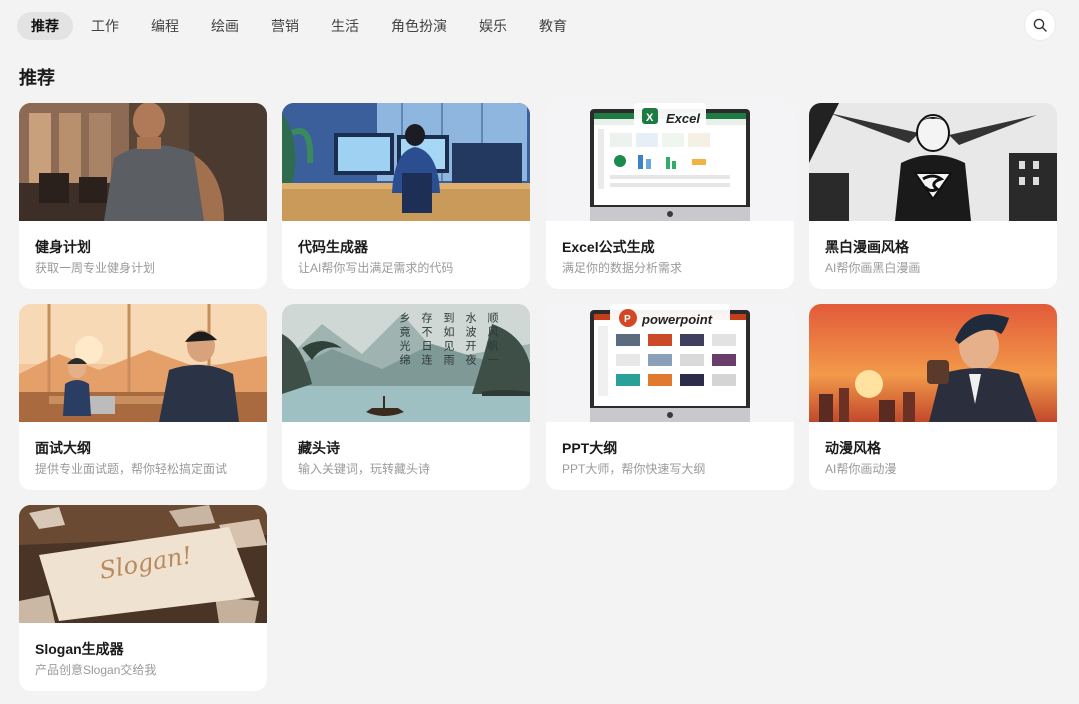 The image size is (1079, 704). Describe the element at coordinates (225, 26) in the screenshot. I see `tab-painting: 绘画` at that location.